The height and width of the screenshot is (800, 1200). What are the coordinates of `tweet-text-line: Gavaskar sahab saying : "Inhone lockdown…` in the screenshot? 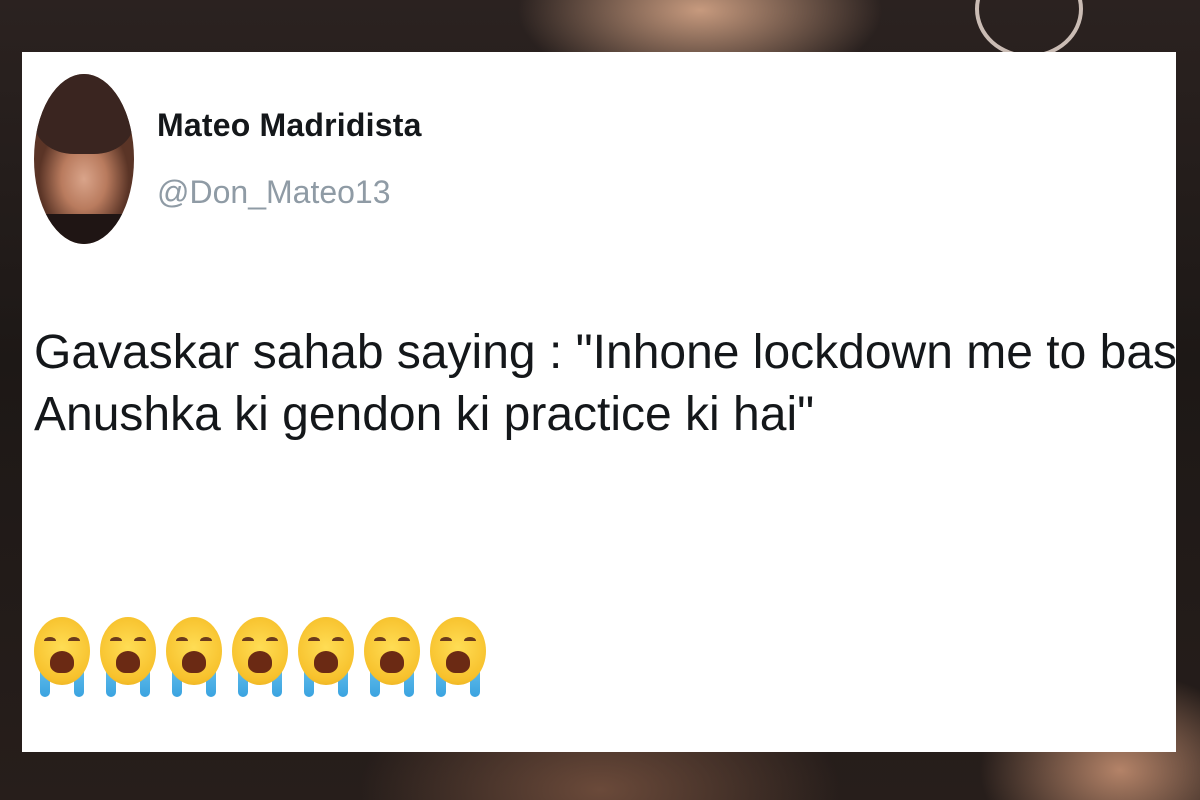 It's located at (606, 352).